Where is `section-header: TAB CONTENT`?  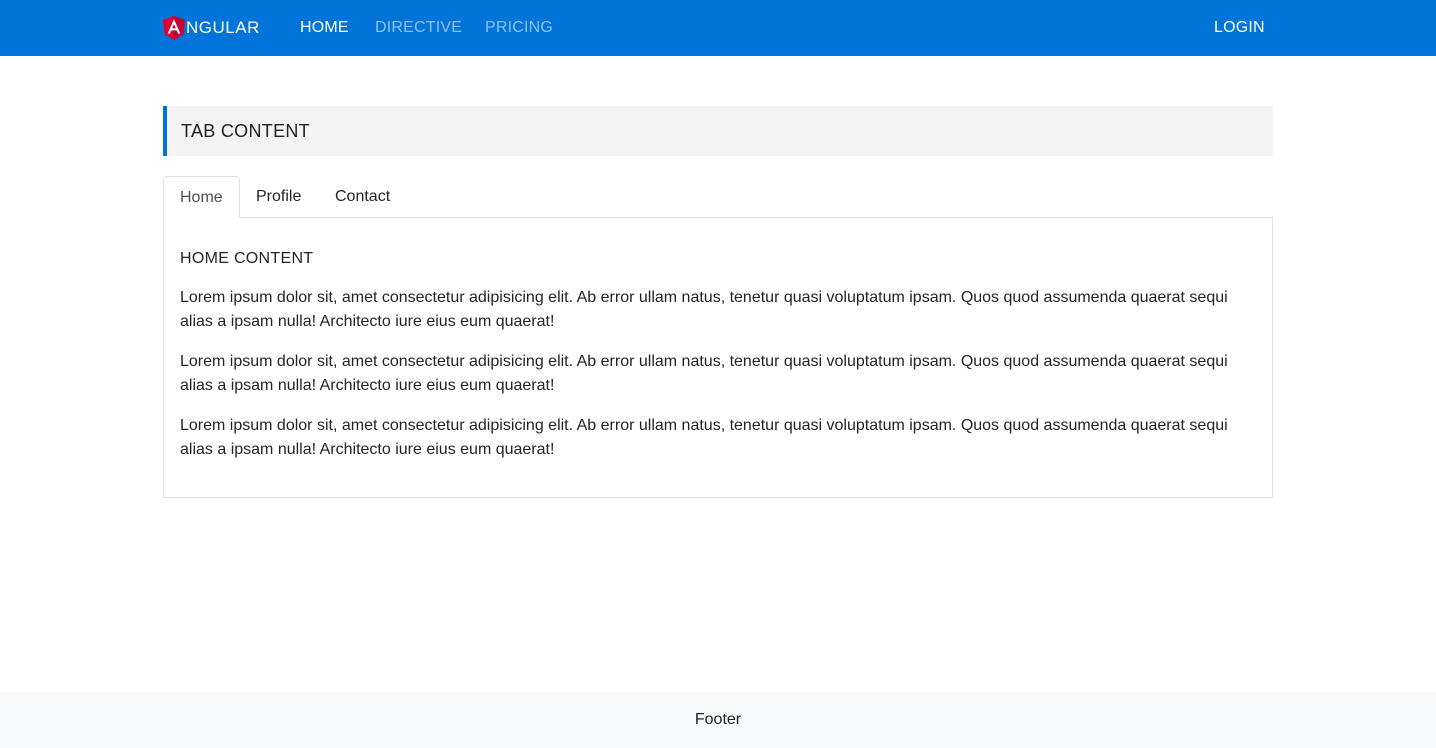
section-header: TAB CONTENT is located at coordinates (718, 131).